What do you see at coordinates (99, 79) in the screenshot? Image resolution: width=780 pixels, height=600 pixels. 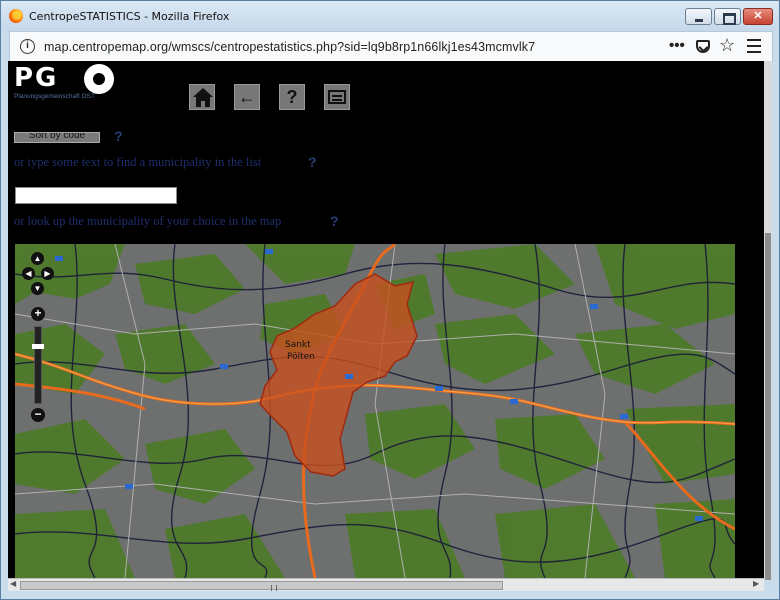 I see `logo-wheel-icon` at bounding box center [99, 79].